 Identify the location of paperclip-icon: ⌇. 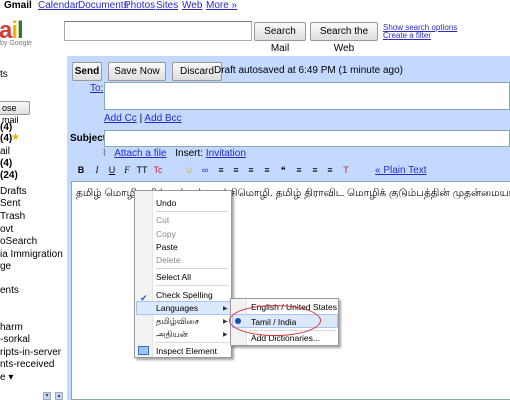
(104, 153).